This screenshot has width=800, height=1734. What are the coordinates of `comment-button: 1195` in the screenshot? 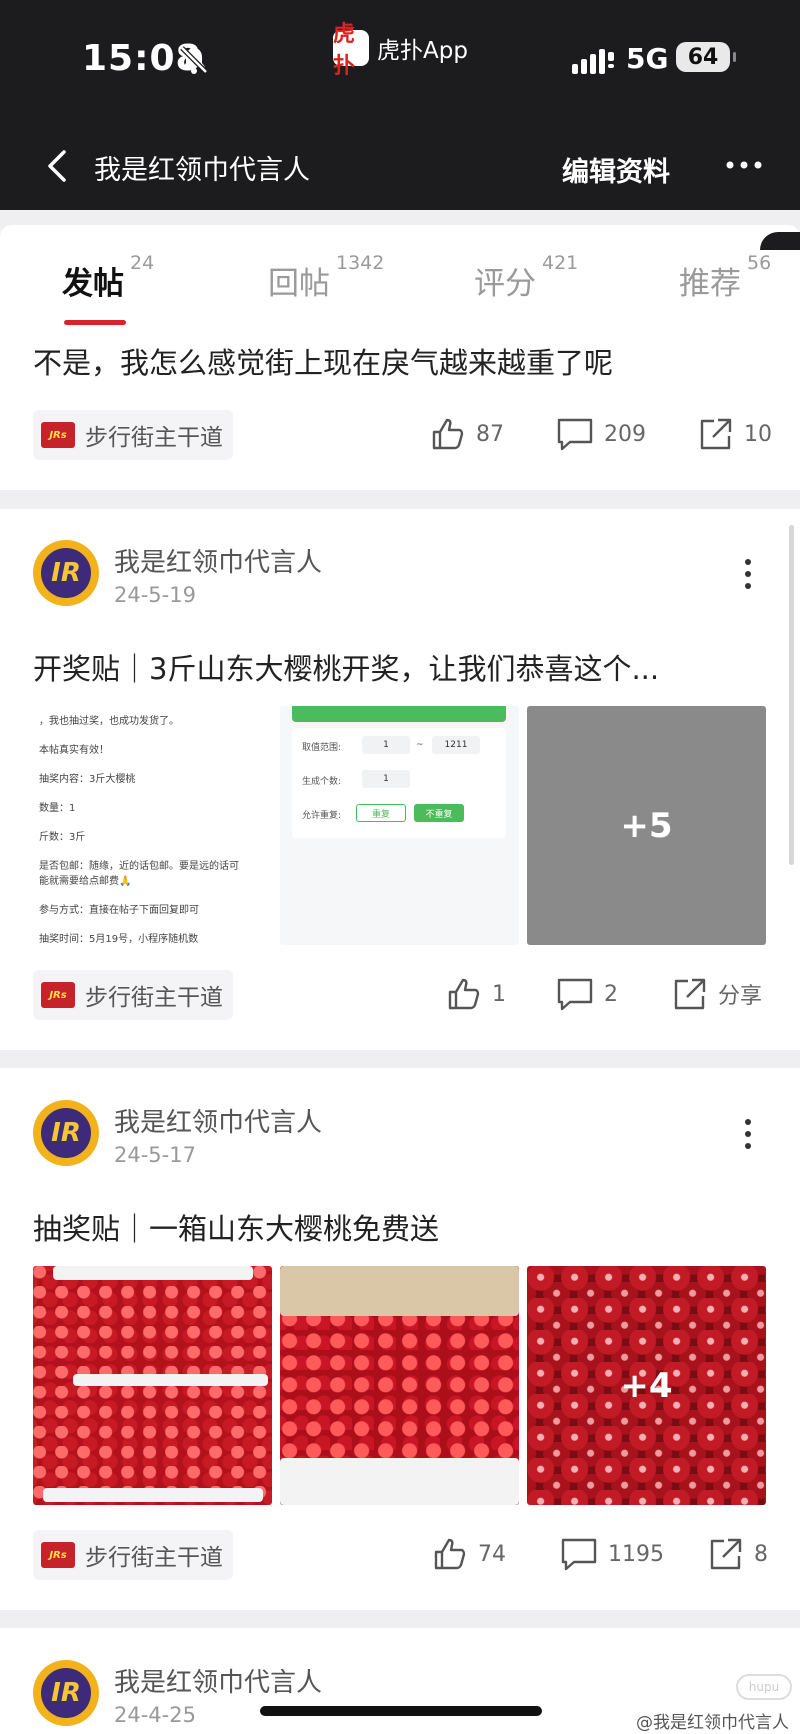 It's located at (612, 1554).